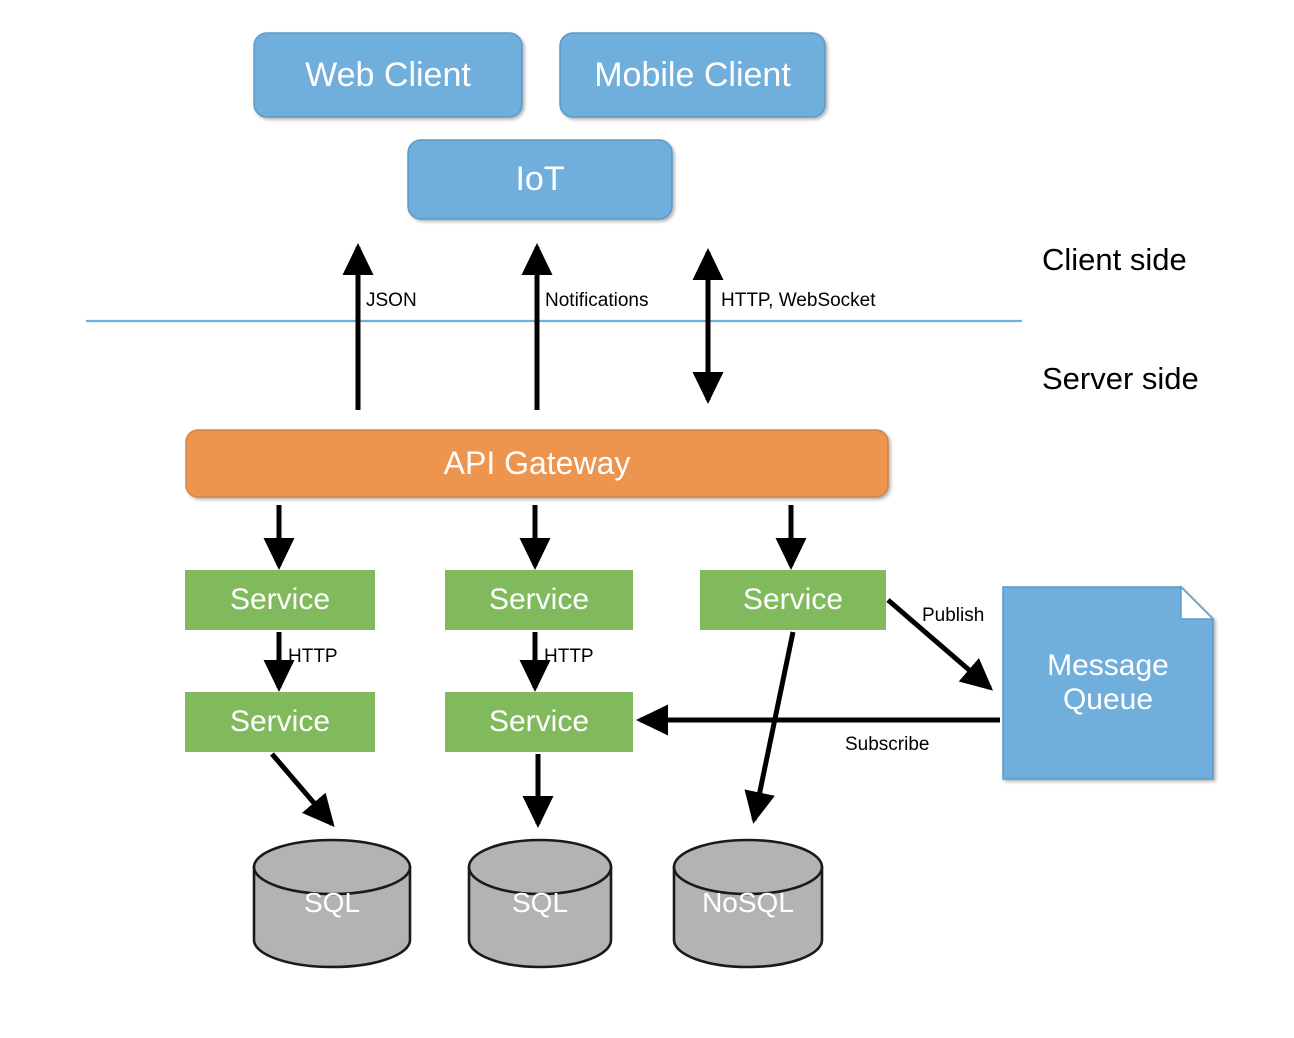  What do you see at coordinates (953, 615) in the screenshot?
I see `publish-edge-label: Publish` at bounding box center [953, 615].